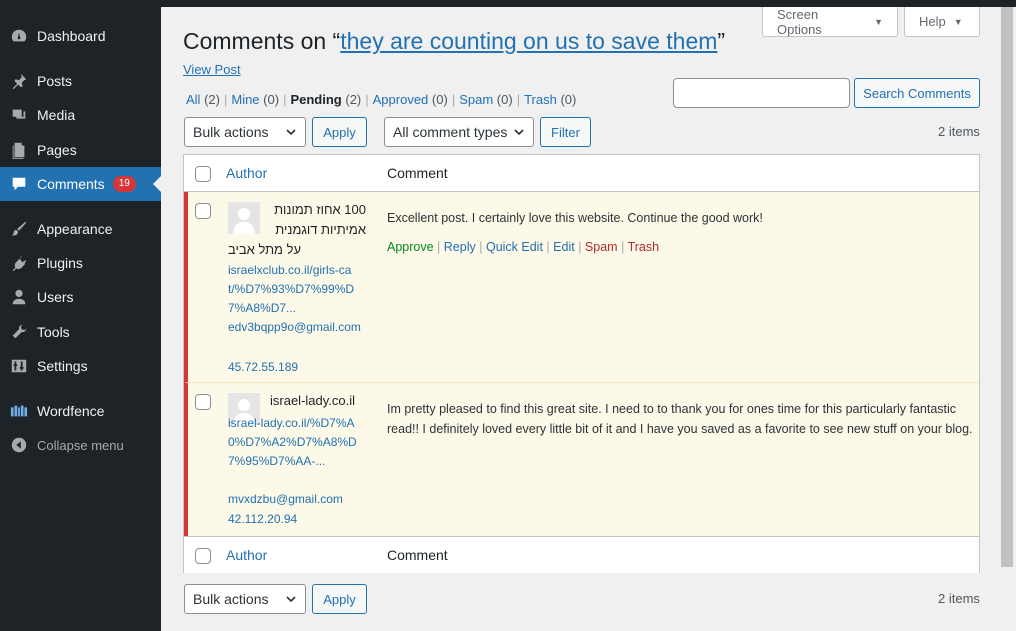 The height and width of the screenshot is (631, 1016). Describe the element at coordinates (450, 132) in the screenshot. I see `comment-type-value: All comment types` at that location.